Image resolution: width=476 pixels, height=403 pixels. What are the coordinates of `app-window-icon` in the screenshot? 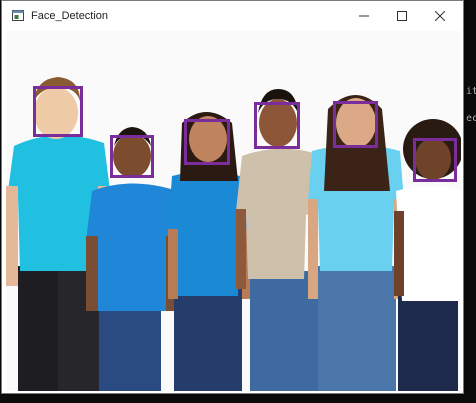 It's located at (18, 15).